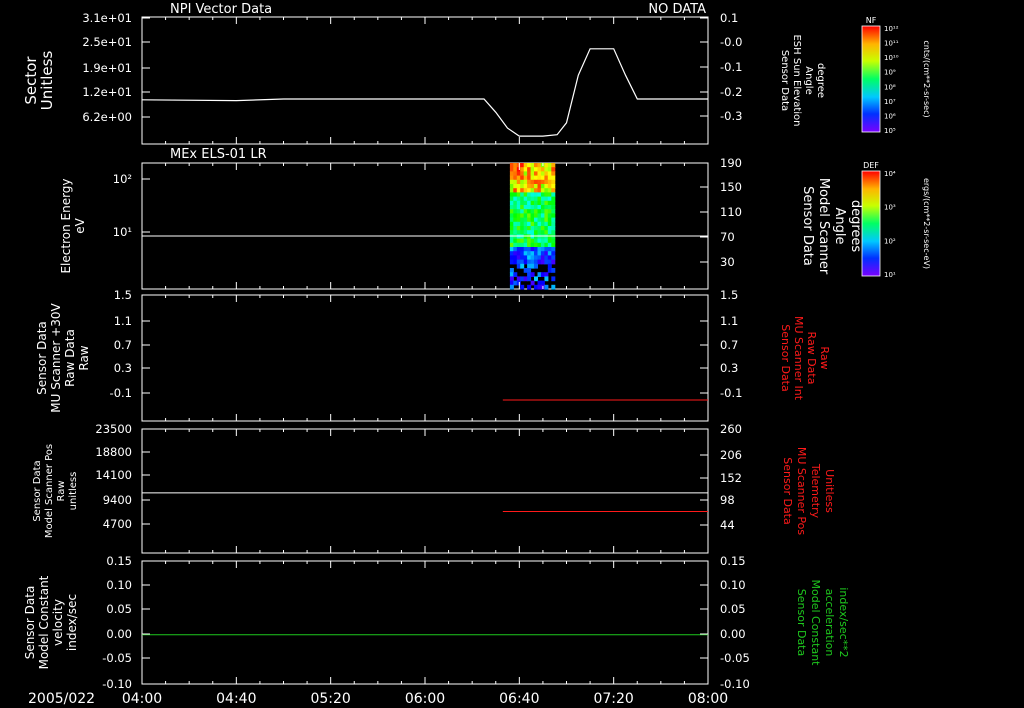 Image resolution: width=1024 pixels, height=708 pixels. Describe the element at coordinates (236, 699) in the screenshot. I see `time-tick-label: 04:40` at that location.